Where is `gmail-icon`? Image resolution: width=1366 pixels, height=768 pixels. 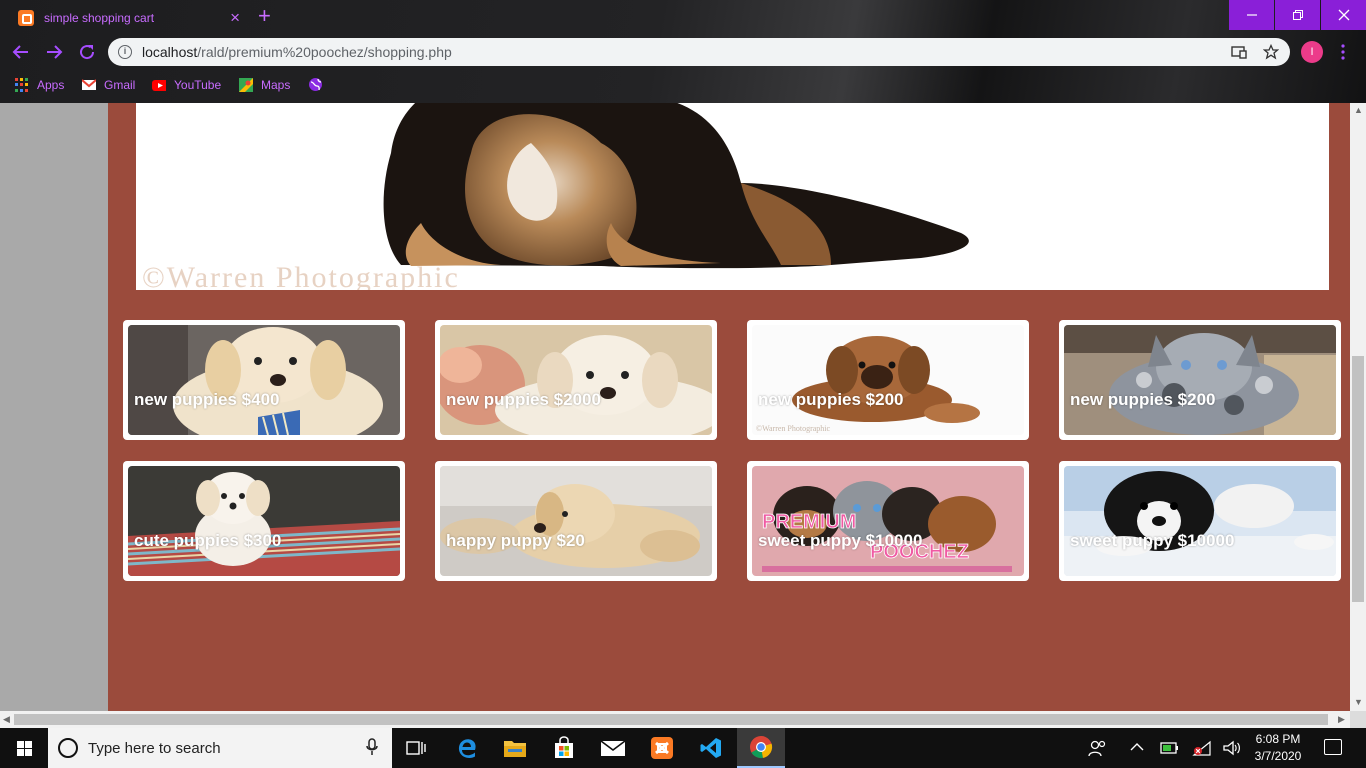
gmail-icon is located at coordinates (89, 84).